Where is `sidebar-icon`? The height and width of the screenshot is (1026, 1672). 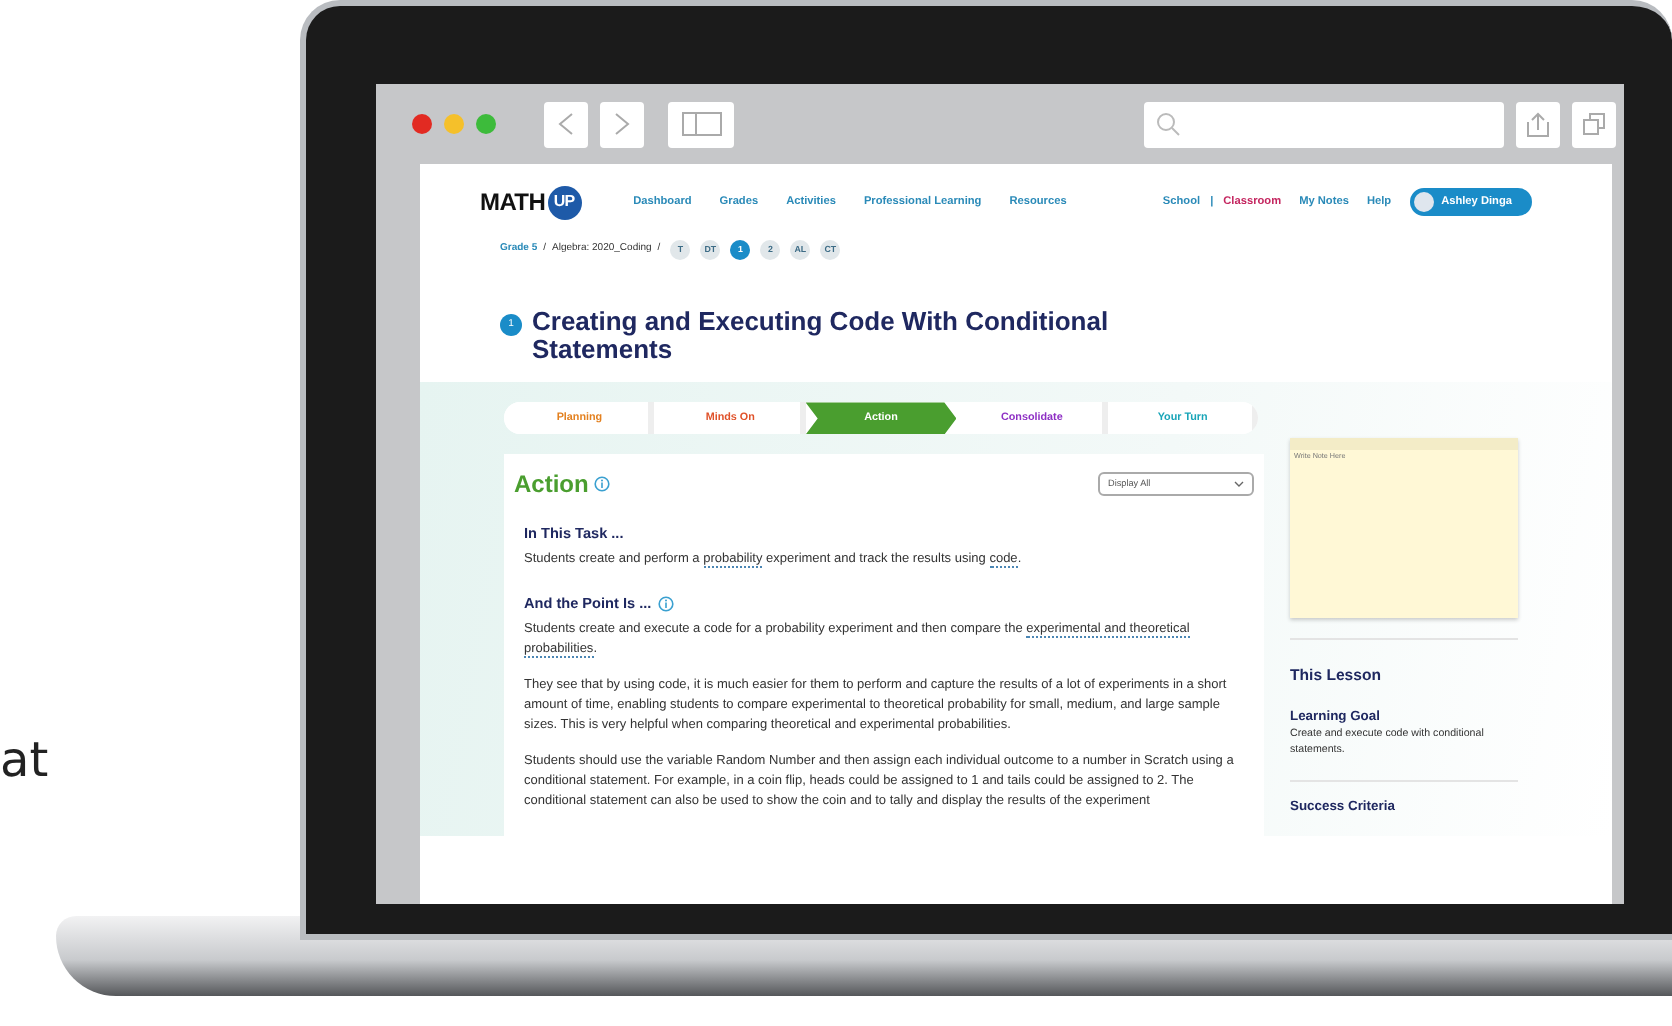
sidebar-icon is located at coordinates (701, 124).